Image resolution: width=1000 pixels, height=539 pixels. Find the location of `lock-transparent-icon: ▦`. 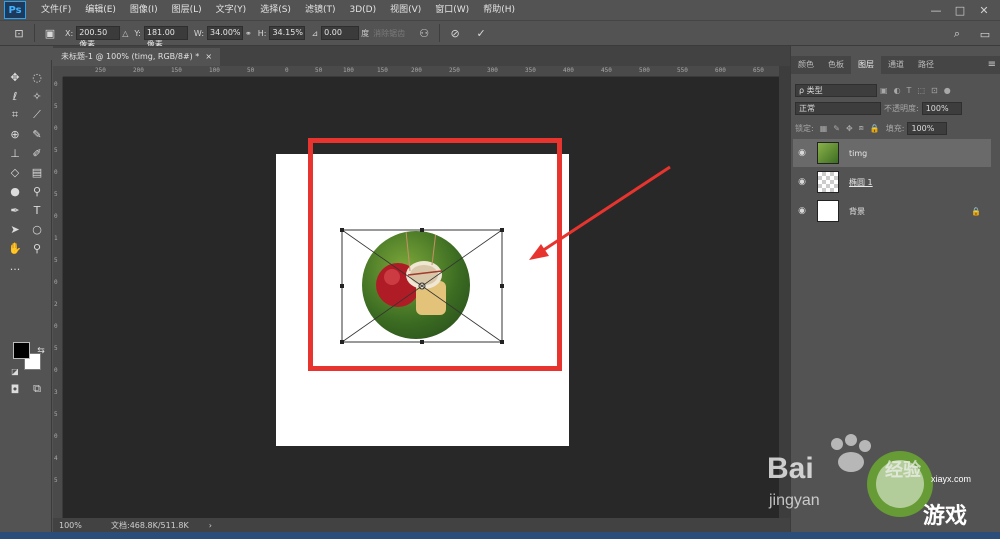

lock-transparent-icon: ▦ is located at coordinates (824, 128).